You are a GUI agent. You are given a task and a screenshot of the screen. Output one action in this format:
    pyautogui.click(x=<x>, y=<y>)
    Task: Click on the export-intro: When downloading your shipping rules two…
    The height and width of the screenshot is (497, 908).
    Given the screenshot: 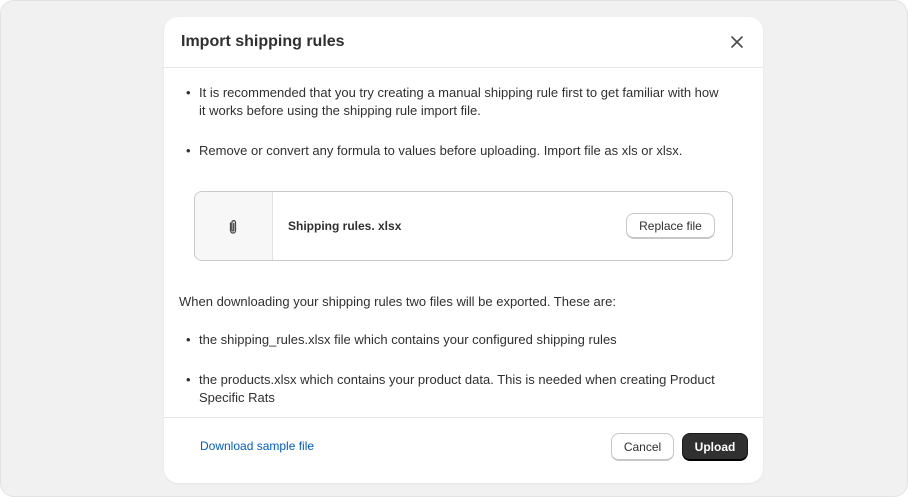 What is the action you would take?
    pyautogui.click(x=397, y=301)
    